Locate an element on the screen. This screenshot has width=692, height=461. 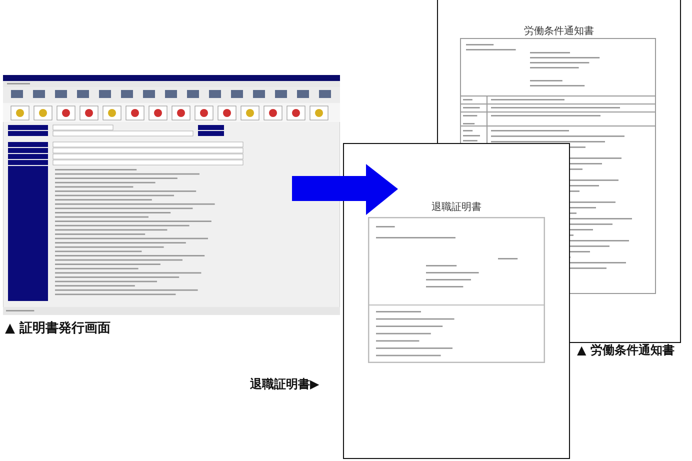
arrow-icon is located at coordinates (345, 190).